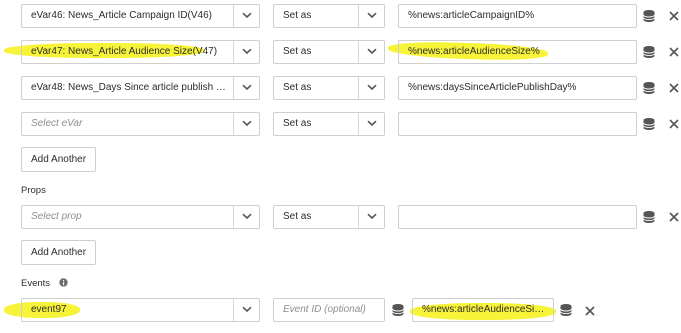  Describe the element at coordinates (324, 309) in the screenshot. I see `event-id-placeholder: Event ID (optional)` at that location.